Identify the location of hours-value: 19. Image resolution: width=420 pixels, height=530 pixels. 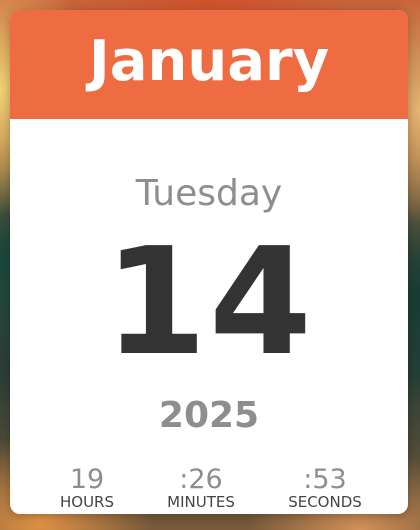
(87, 479).